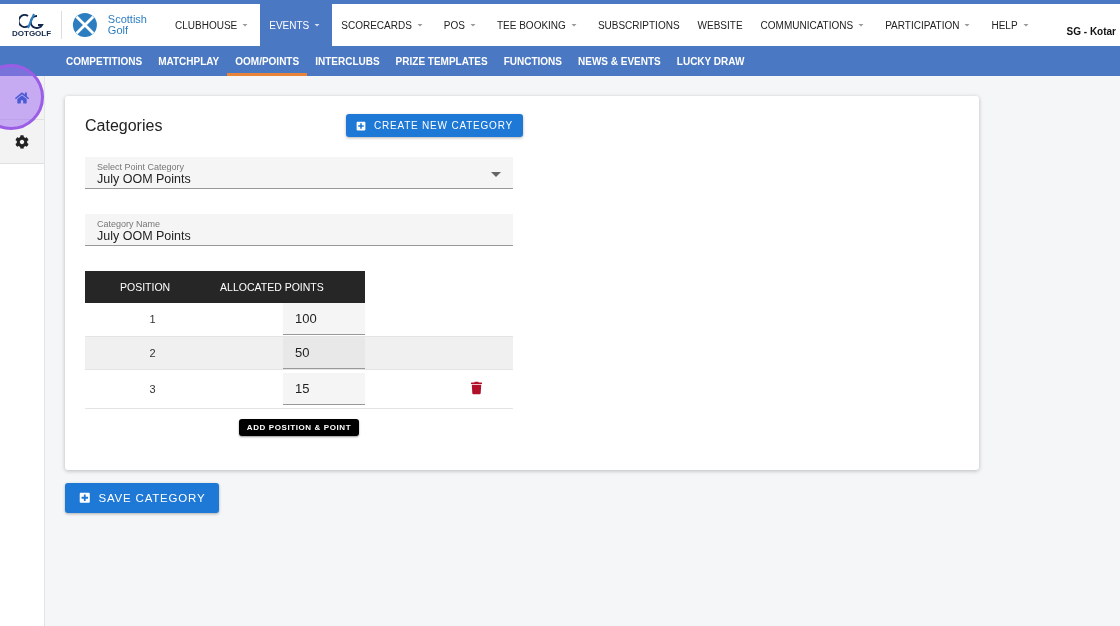 This screenshot has width=1120, height=626. What do you see at coordinates (1011, 25) in the screenshot?
I see `nav-tab: HELP` at bounding box center [1011, 25].